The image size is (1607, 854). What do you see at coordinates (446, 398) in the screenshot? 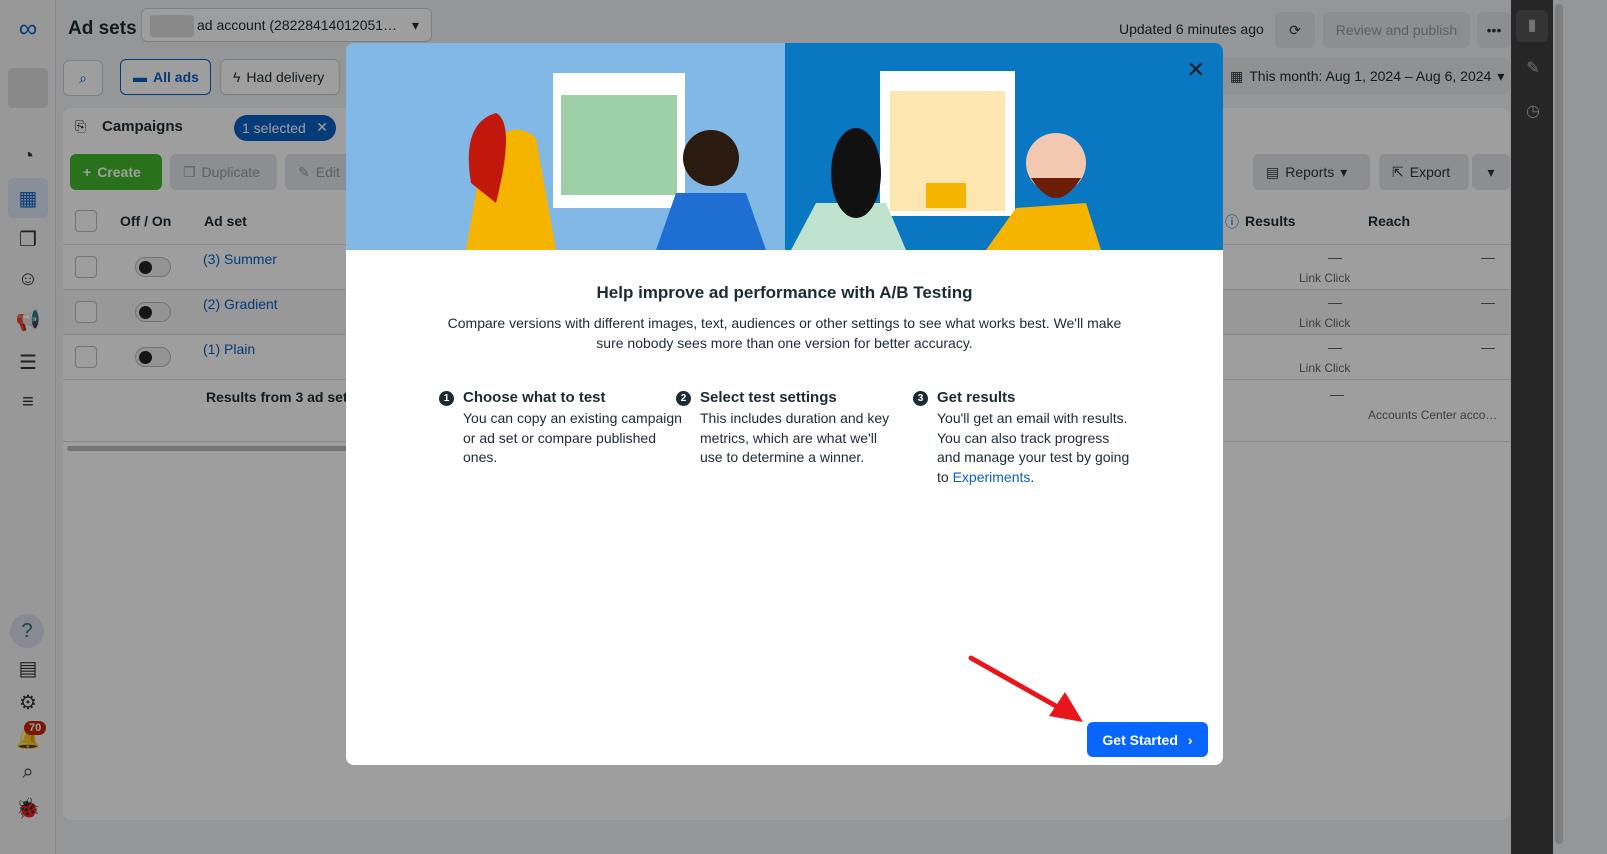
I see `step-number-icon: 1` at bounding box center [446, 398].